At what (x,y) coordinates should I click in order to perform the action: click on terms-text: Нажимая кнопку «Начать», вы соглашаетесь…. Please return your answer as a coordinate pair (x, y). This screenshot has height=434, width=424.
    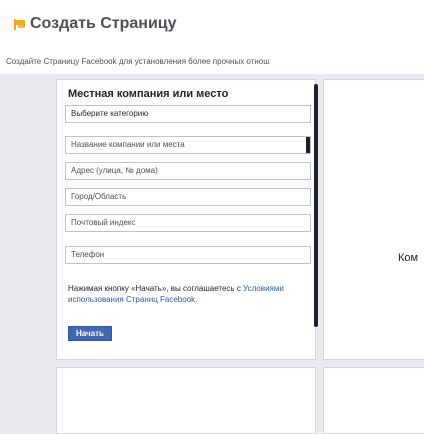
    Looking at the image, I should click on (192, 294).